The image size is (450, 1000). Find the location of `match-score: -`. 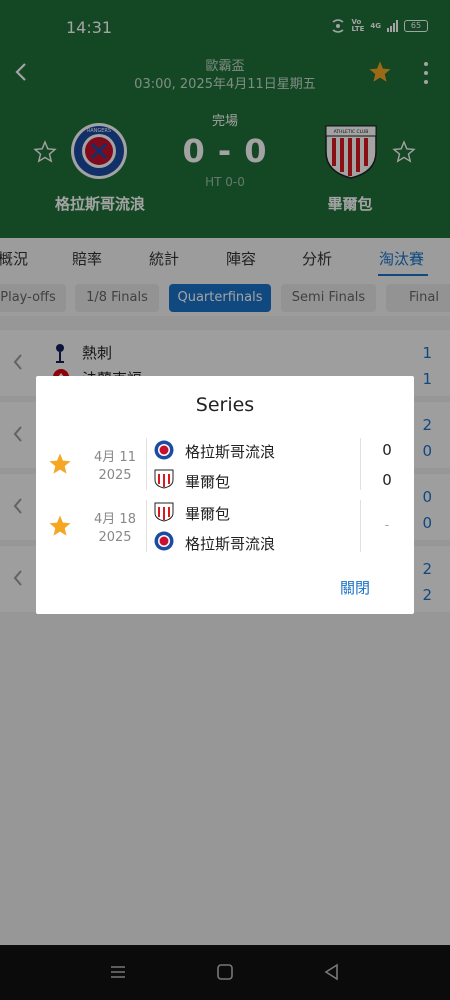

match-score: - is located at coordinates (387, 525).